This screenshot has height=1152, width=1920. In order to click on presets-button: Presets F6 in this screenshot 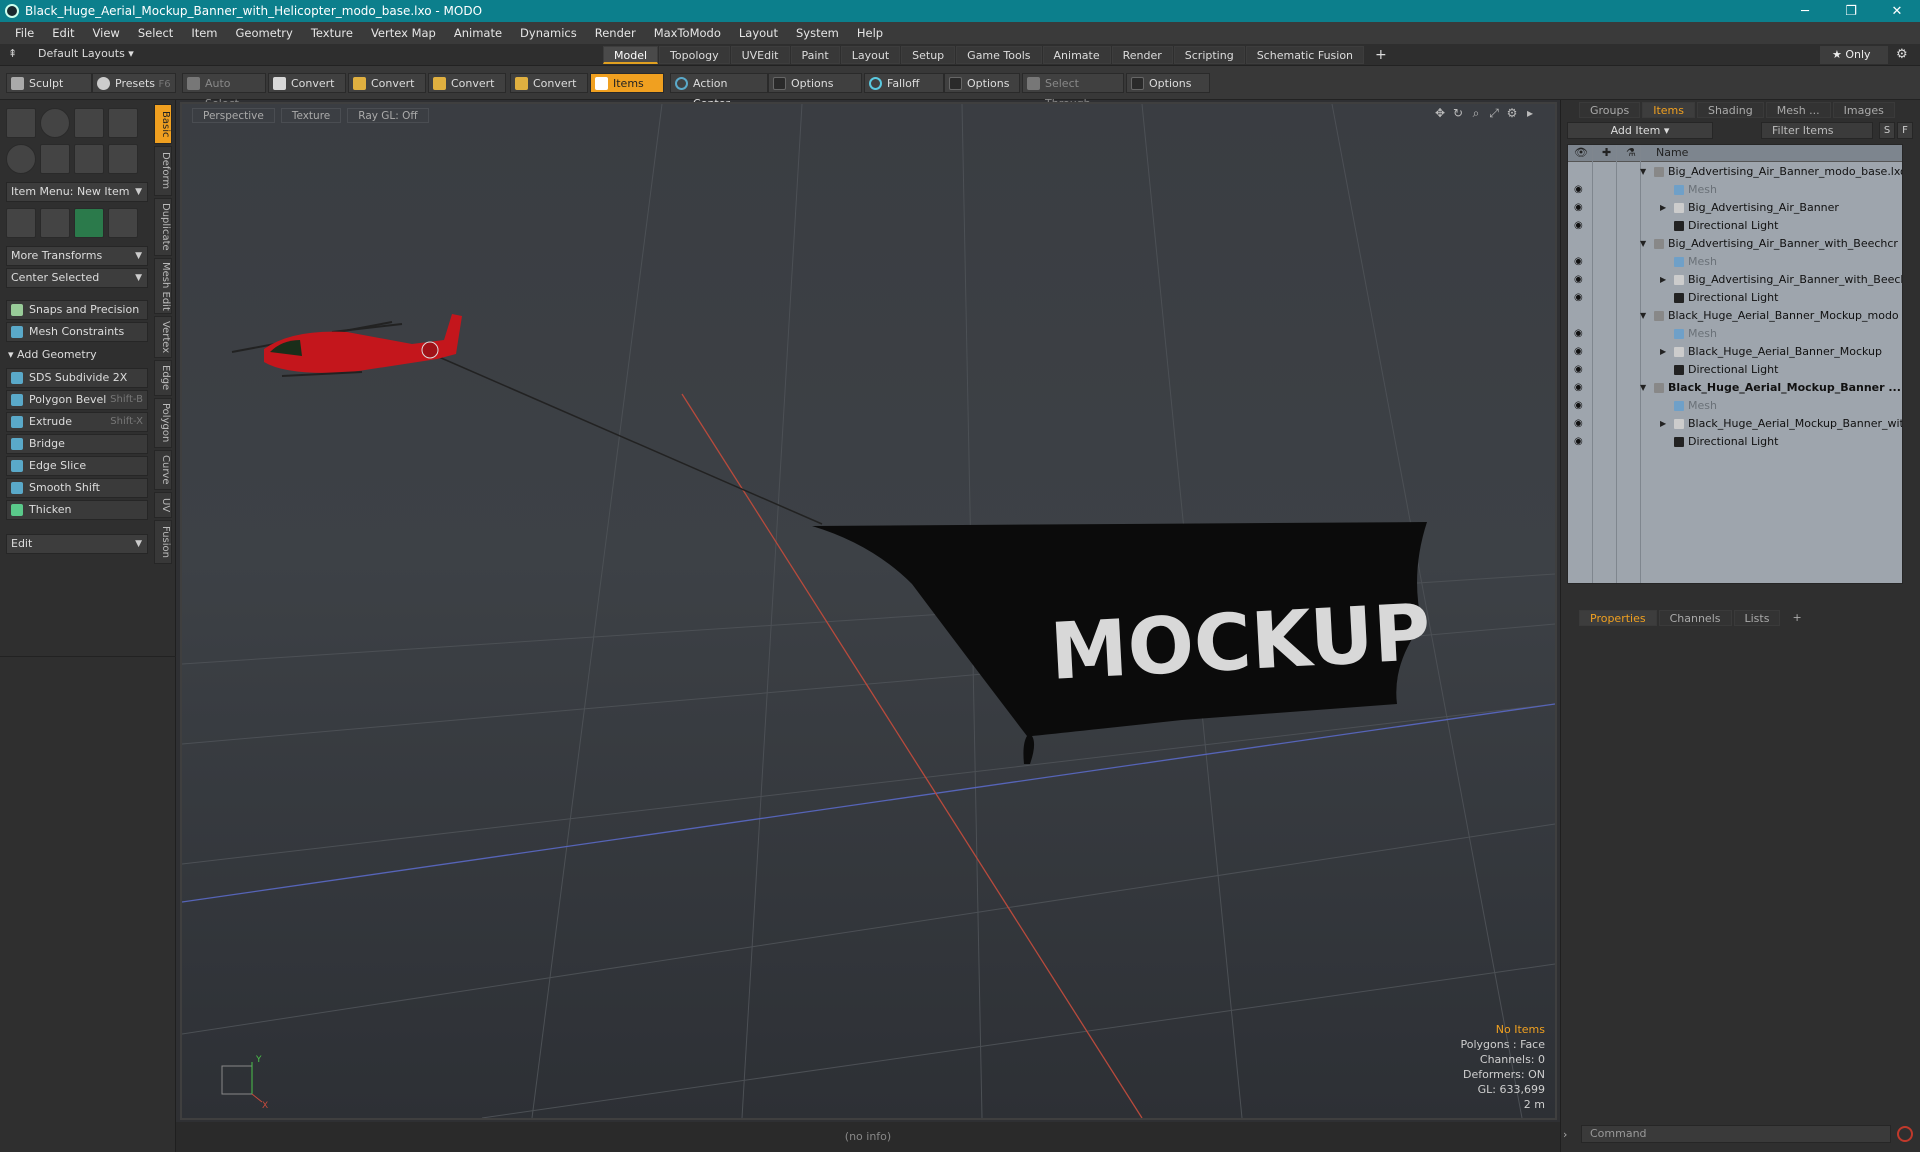, I will do `click(134, 83)`.